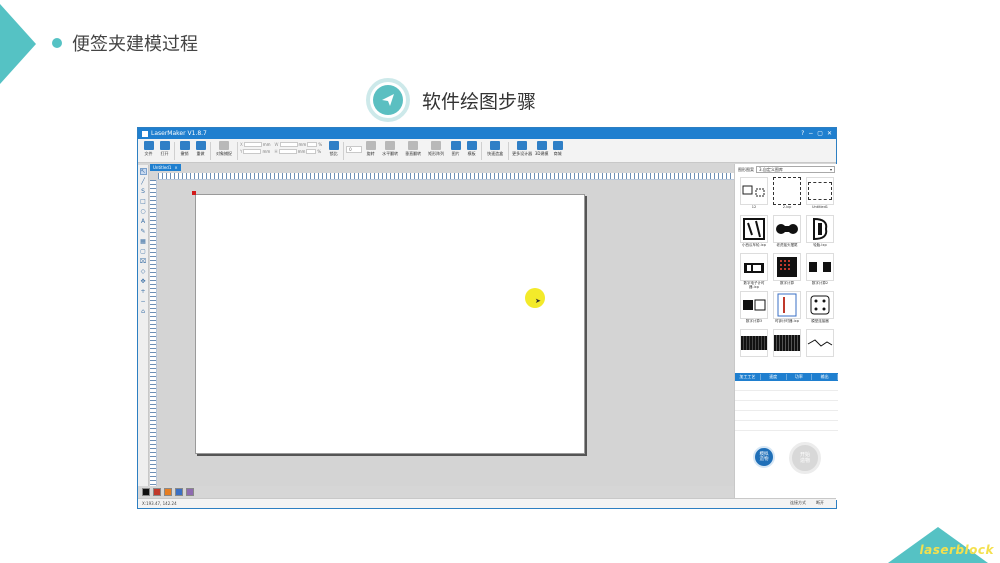  What do you see at coordinates (746, 169) in the screenshot?
I see `library-label: 图形图案` at bounding box center [746, 169].